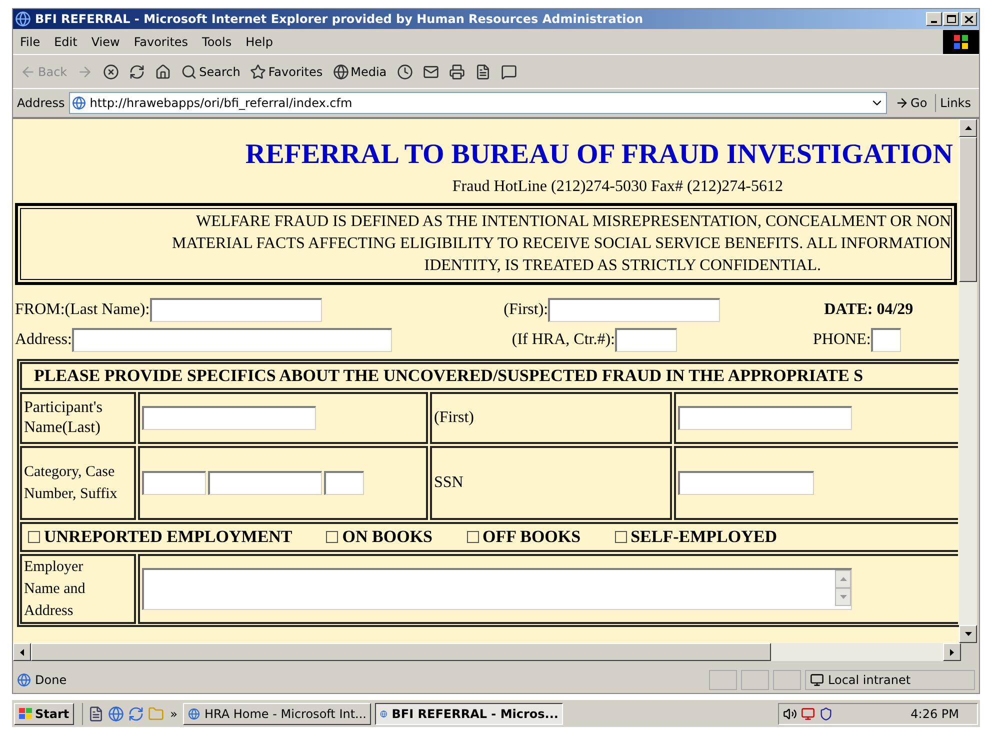 This screenshot has height=731, width=986. I want to click on checkbox-label: UNREPORTED EMPLOYMENT, so click(168, 537).